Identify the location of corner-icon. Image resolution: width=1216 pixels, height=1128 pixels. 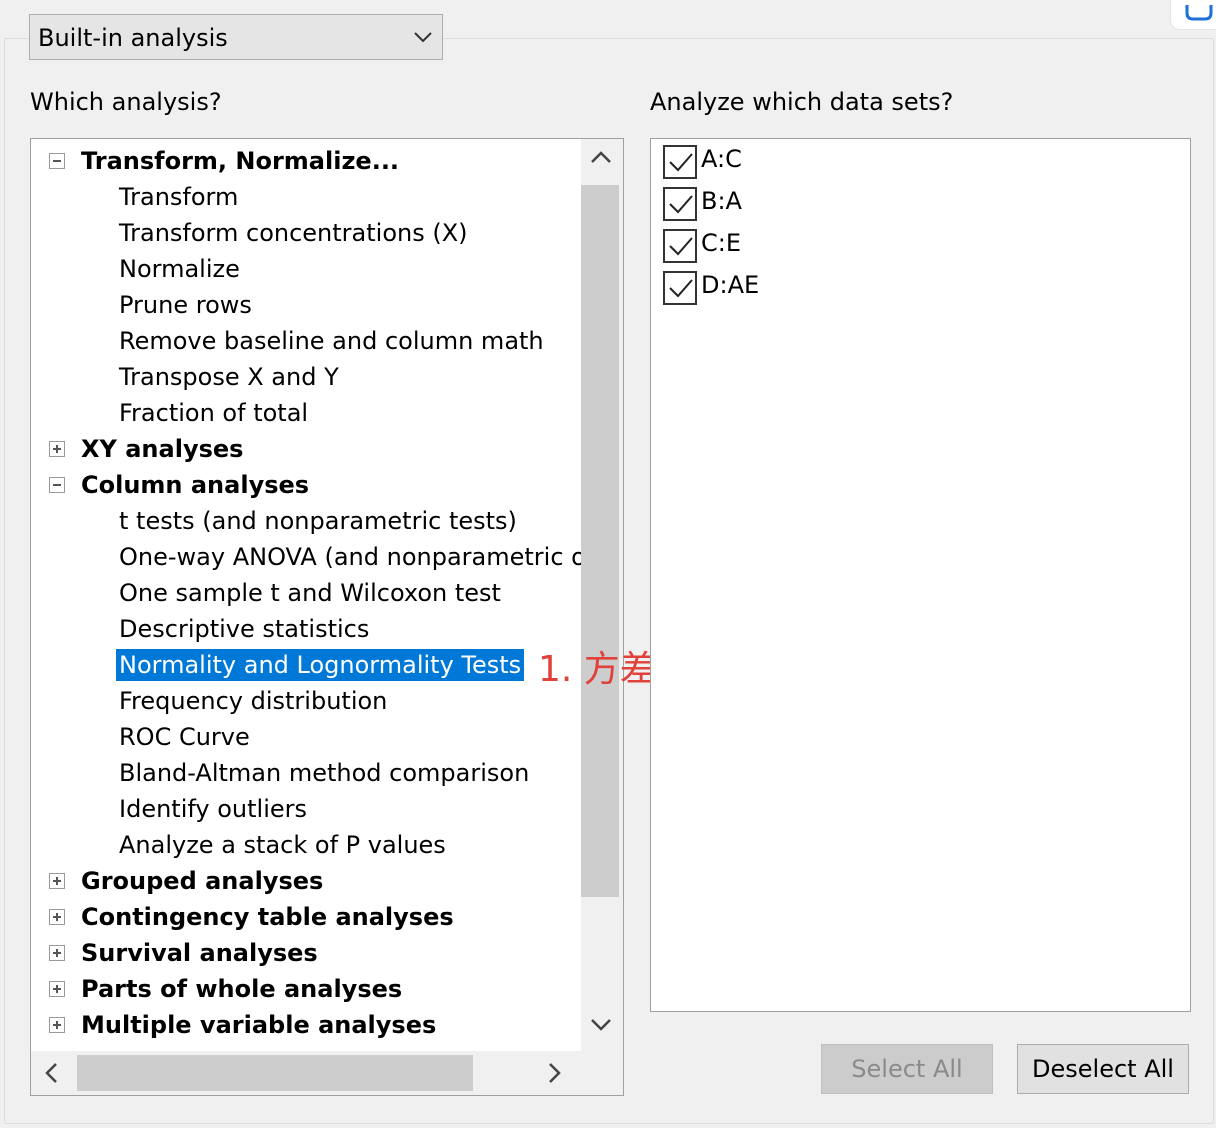
(1193, 15).